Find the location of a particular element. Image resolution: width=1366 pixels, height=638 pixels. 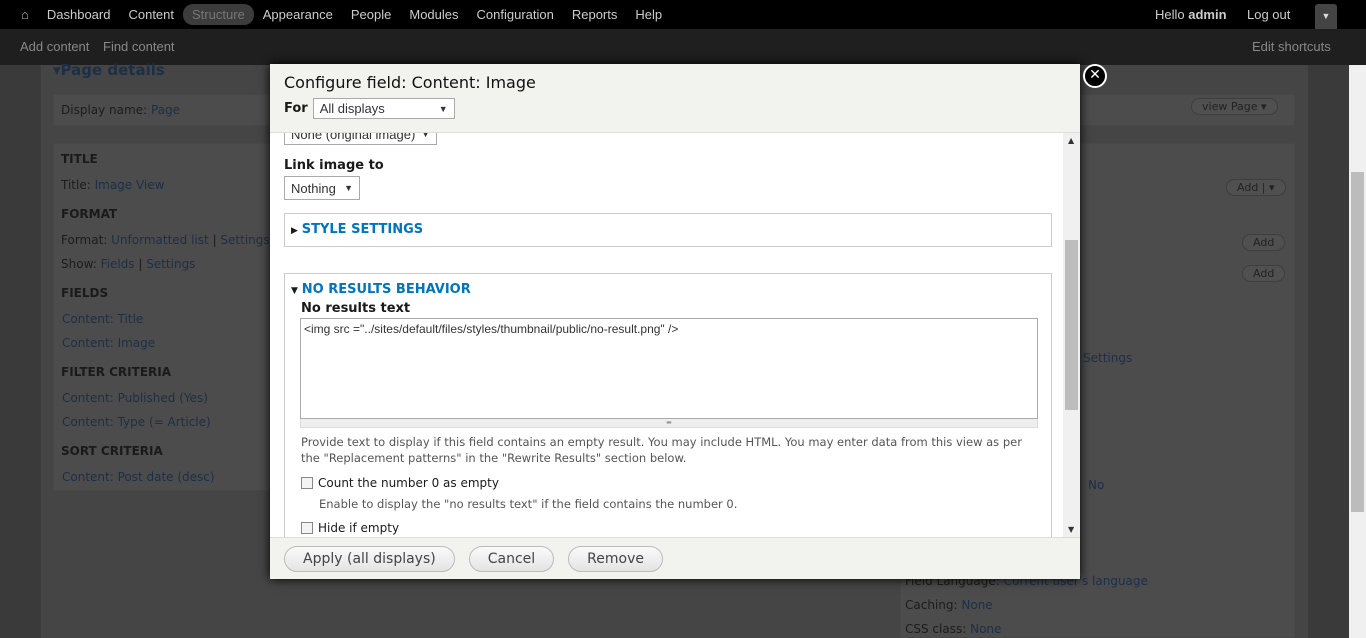

expanded-arrow-icon: ▼ is located at coordinates (294, 291).